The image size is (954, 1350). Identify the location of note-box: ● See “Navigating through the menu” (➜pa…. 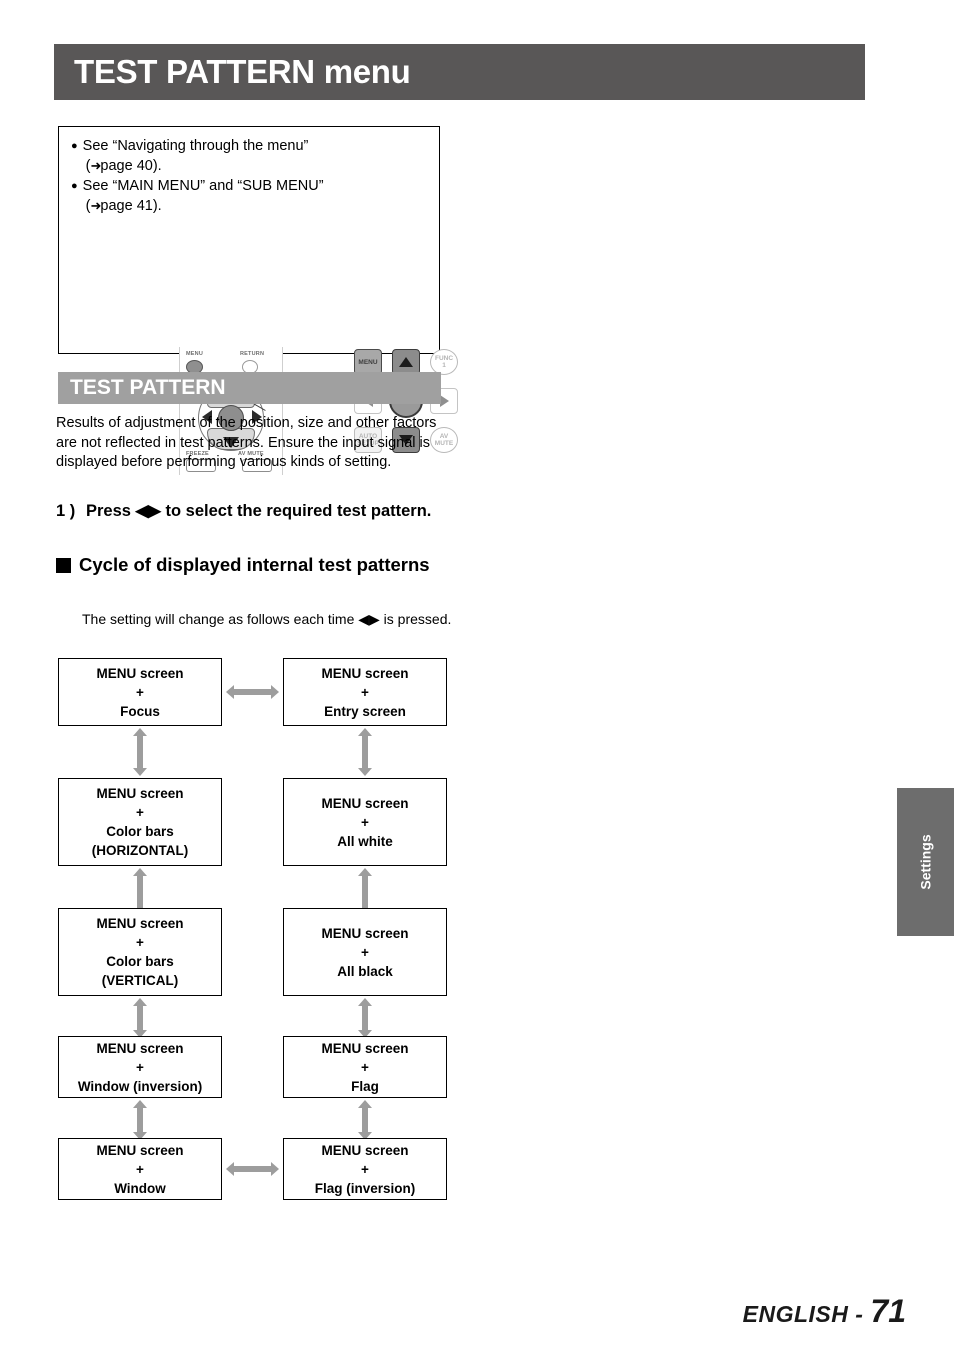
(258, 300).